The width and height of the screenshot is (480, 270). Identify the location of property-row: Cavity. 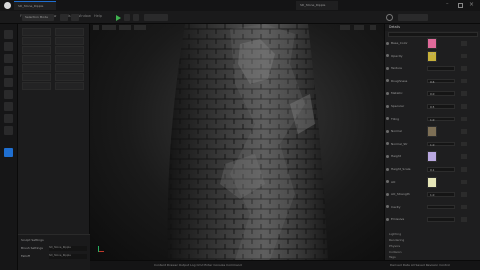
(432, 207).